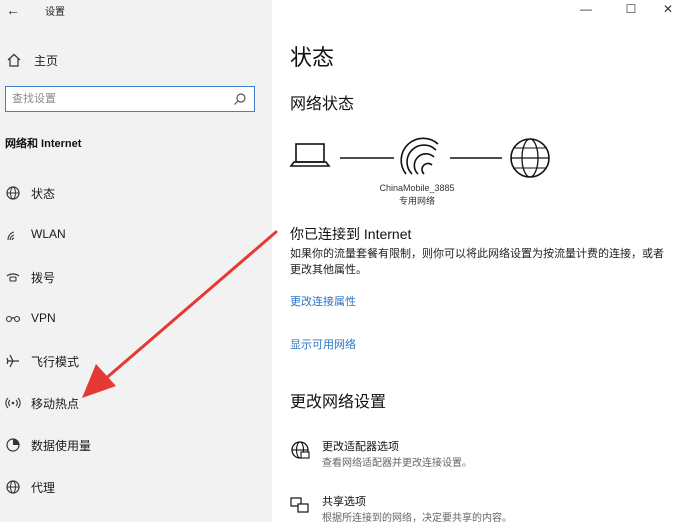  Describe the element at coordinates (13, 487) in the screenshot. I see `proxy-globe-icon` at that location.